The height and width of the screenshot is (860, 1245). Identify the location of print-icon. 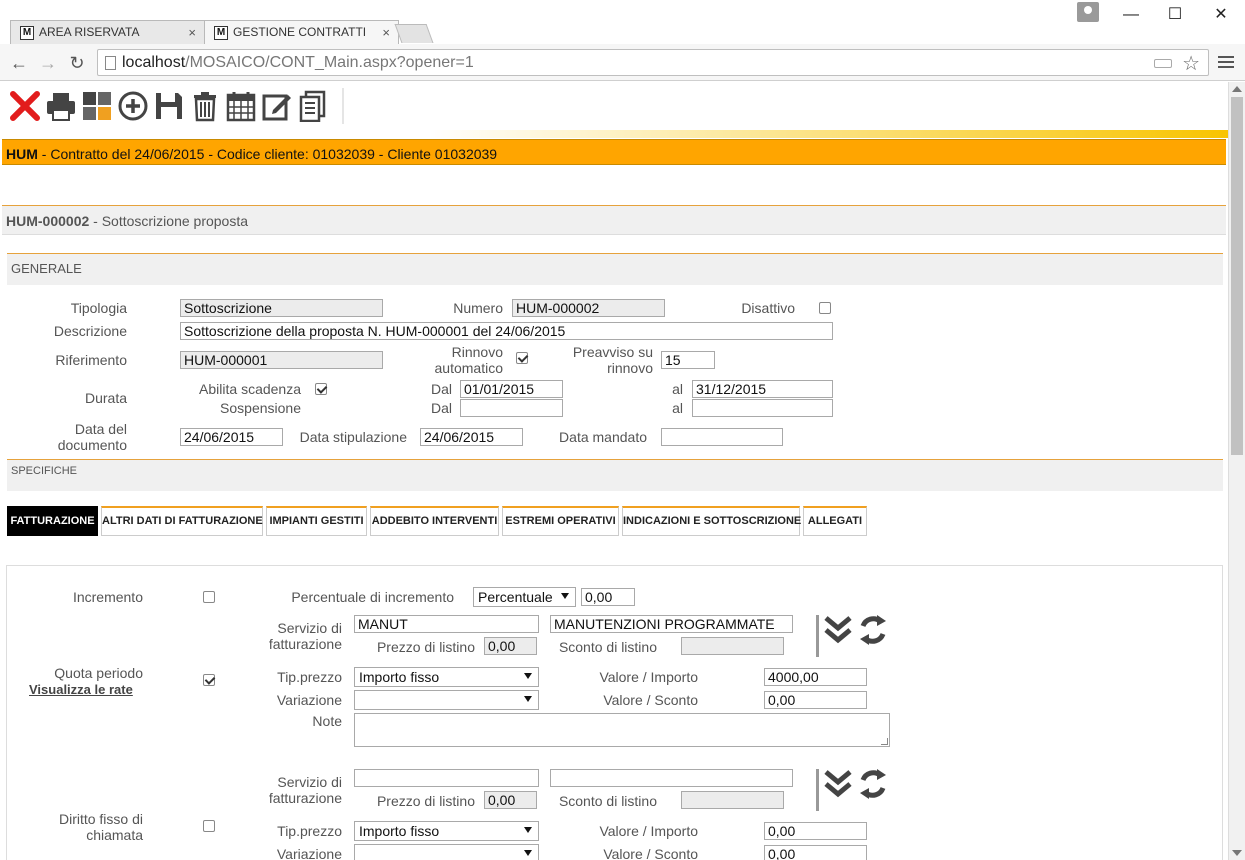
(61, 106).